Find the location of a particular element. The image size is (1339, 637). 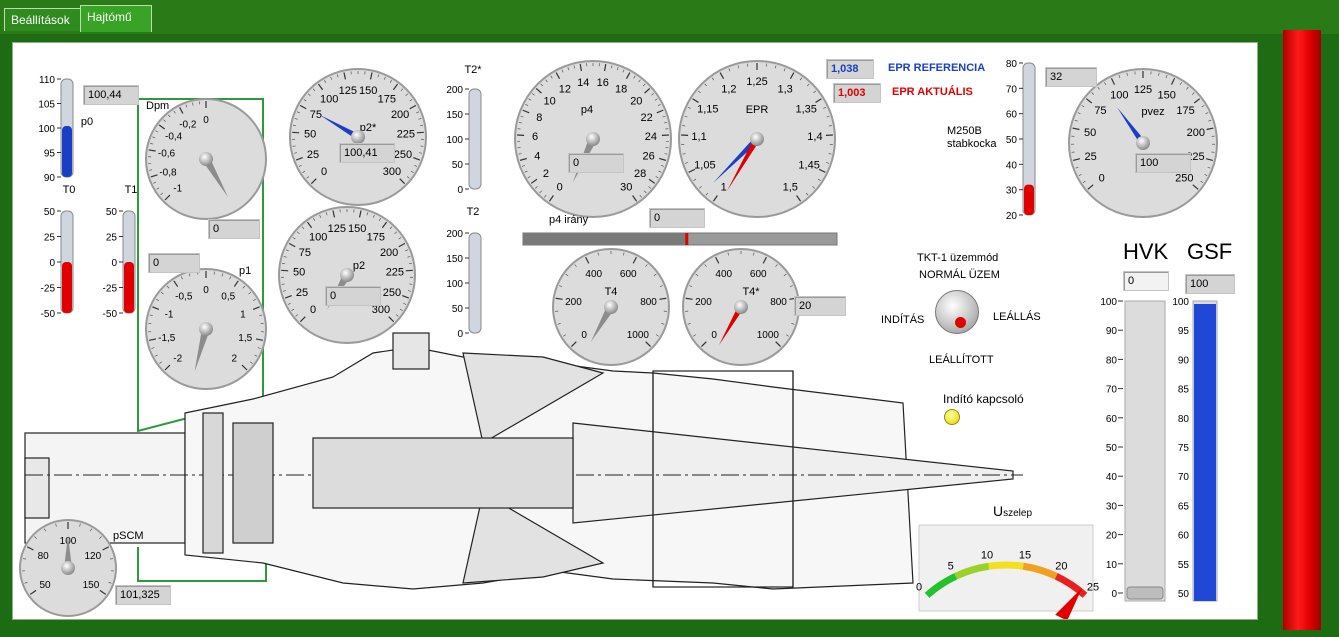

hvk-thumb is located at coordinates (1145, 593).